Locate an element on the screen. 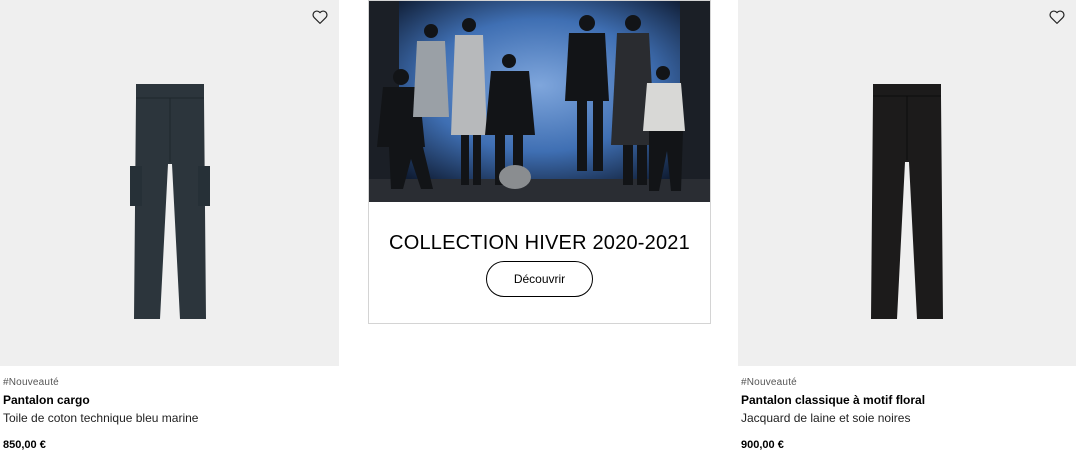 The image size is (1076, 461). classic-pants-image is located at coordinates (907, 201).